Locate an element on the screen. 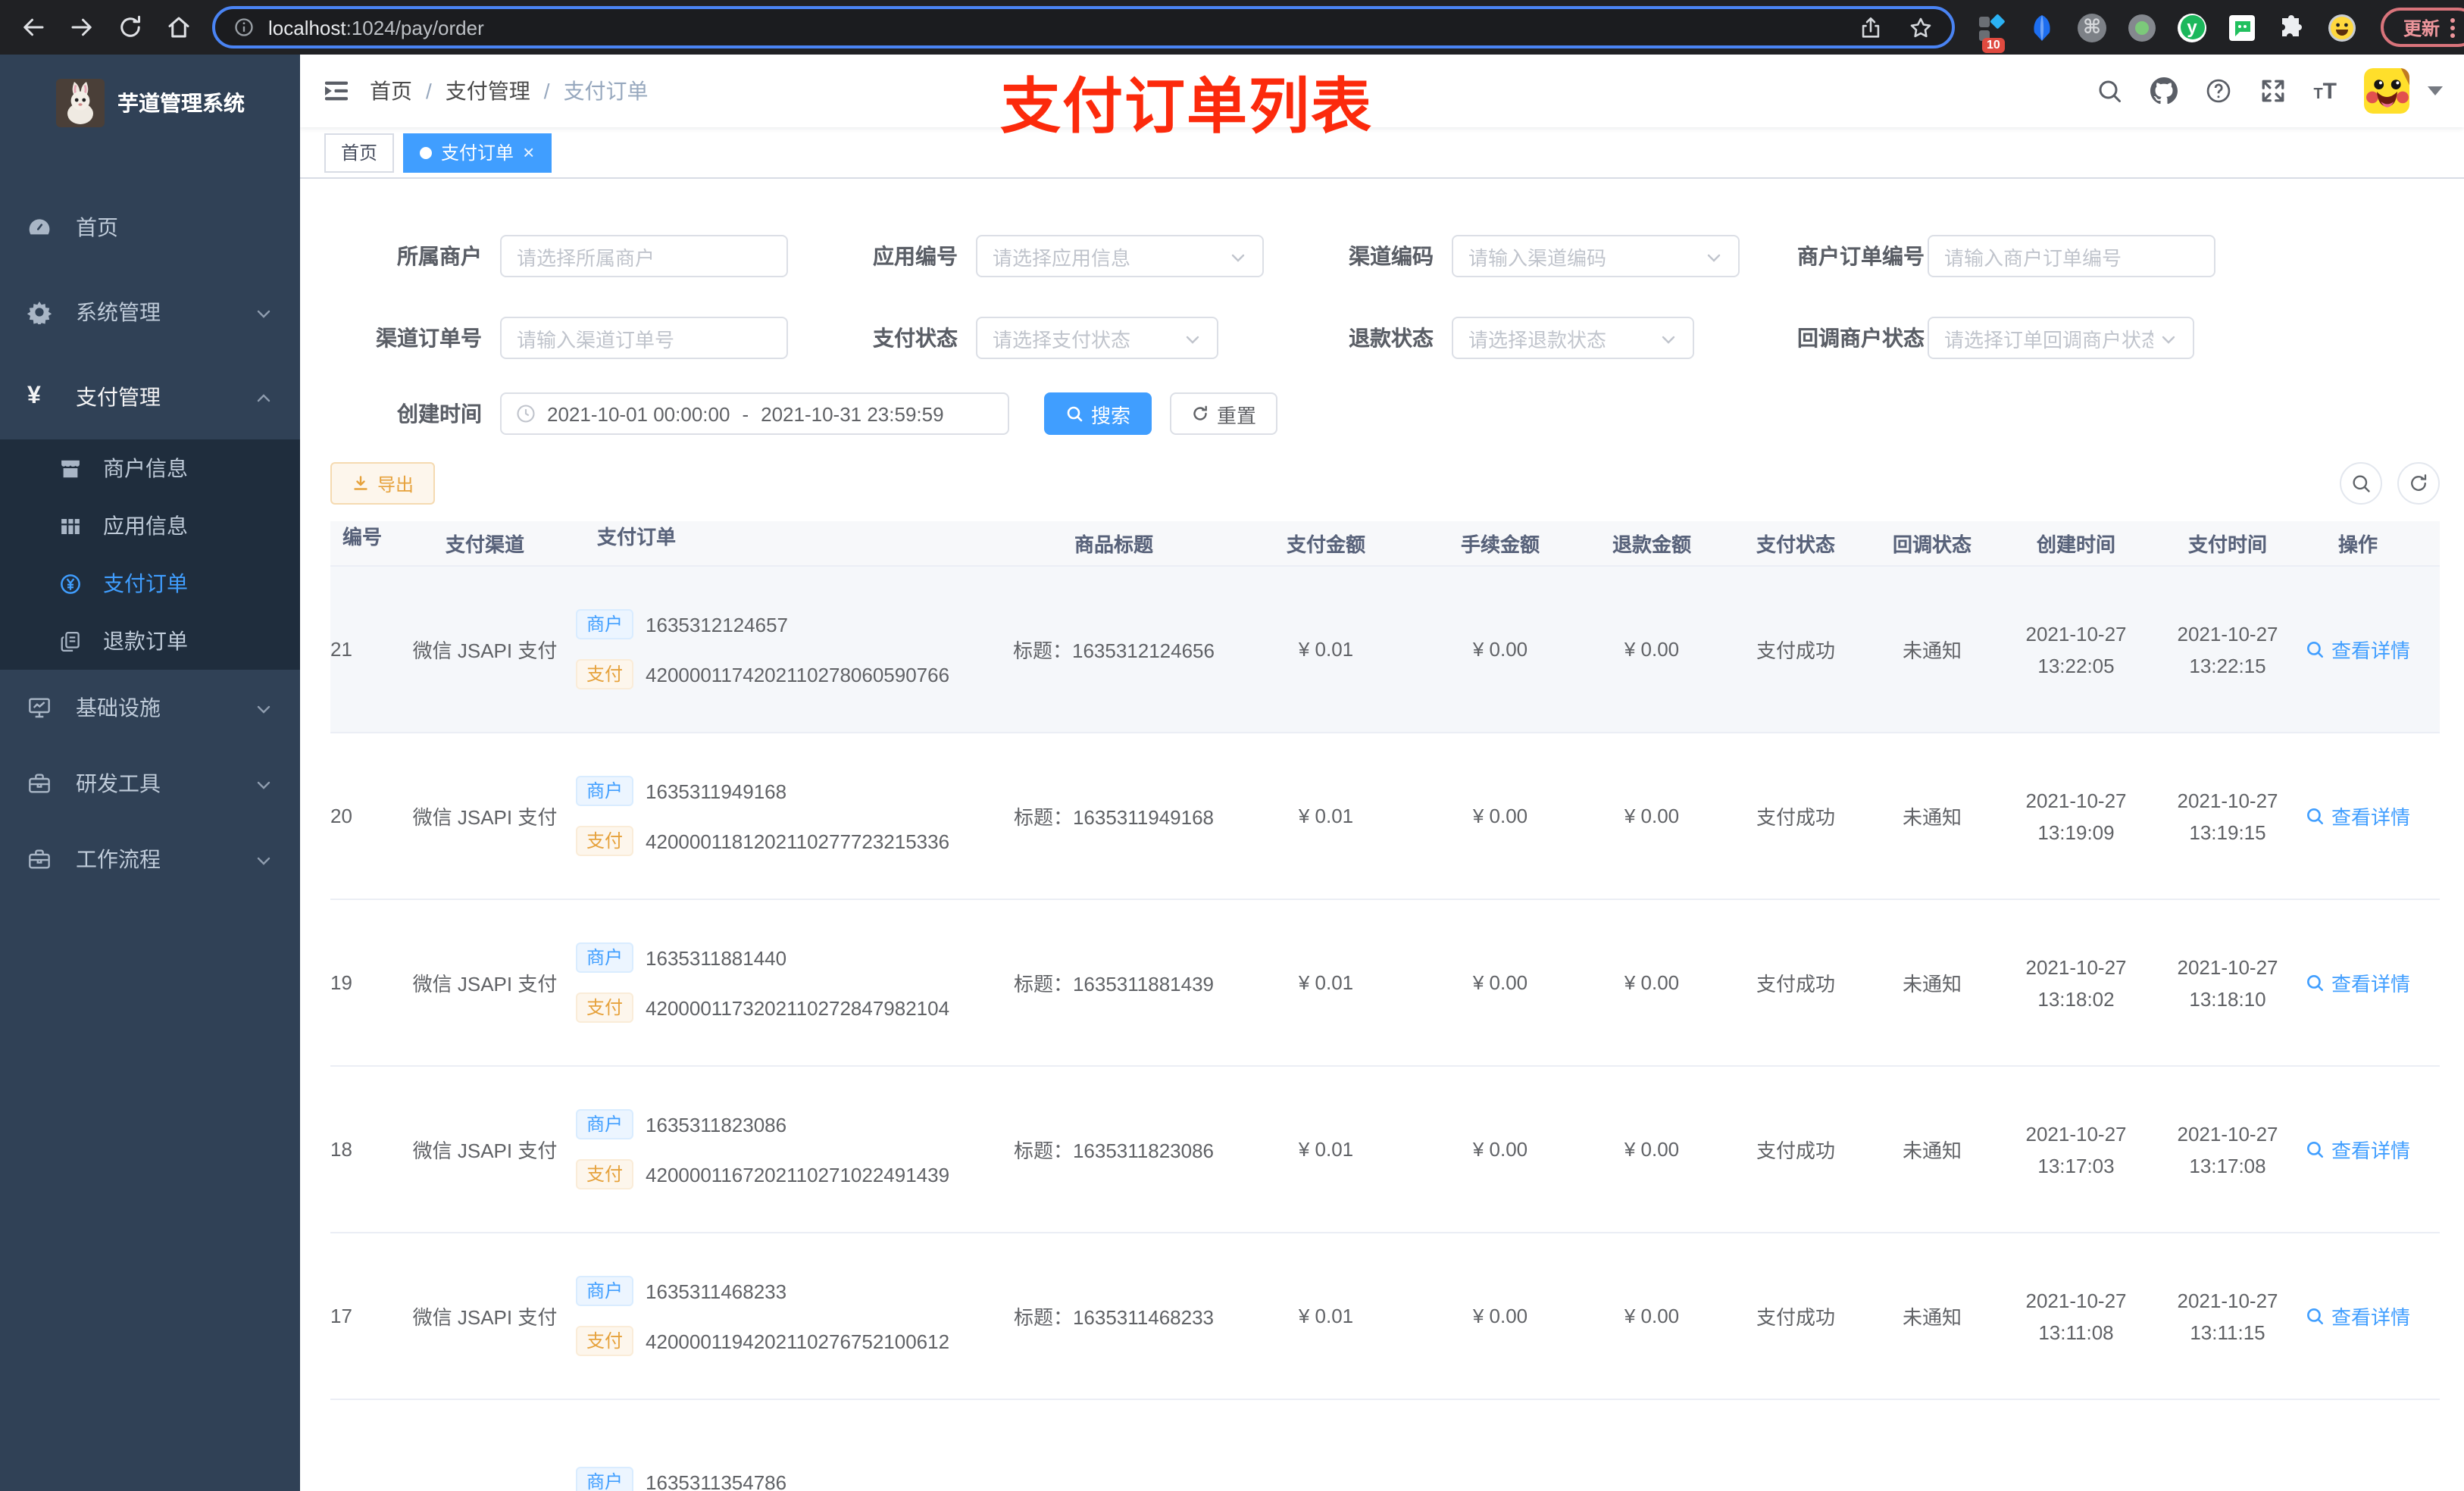 Image resolution: width=2464 pixels, height=1491 pixels. tab-pay-order: 支付订单 × is located at coordinates (477, 152).